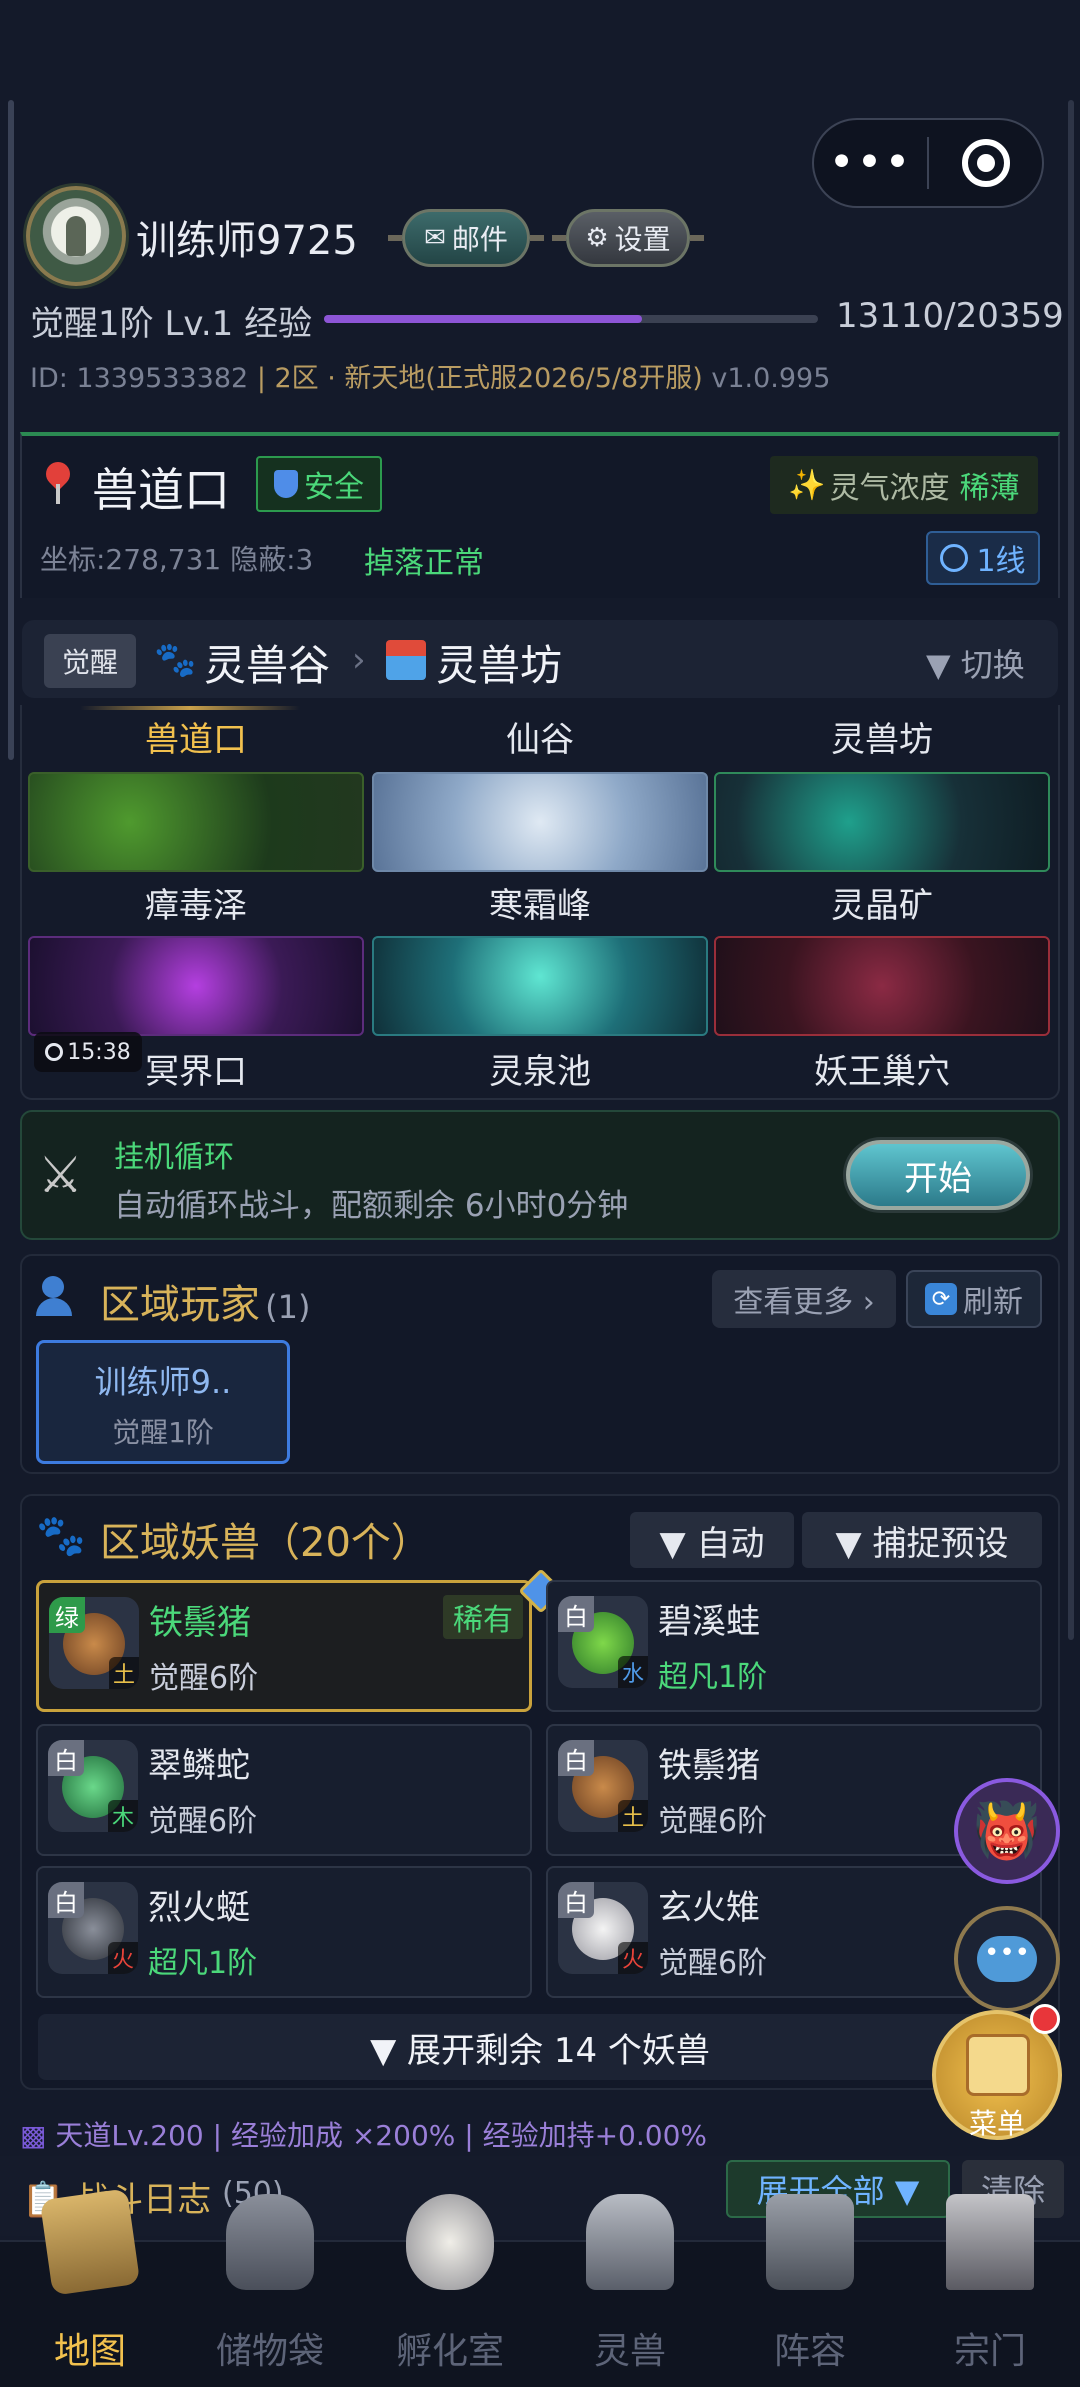  What do you see at coordinates (938, 1175) in the screenshot?
I see `start-button: 开始` at bounding box center [938, 1175].